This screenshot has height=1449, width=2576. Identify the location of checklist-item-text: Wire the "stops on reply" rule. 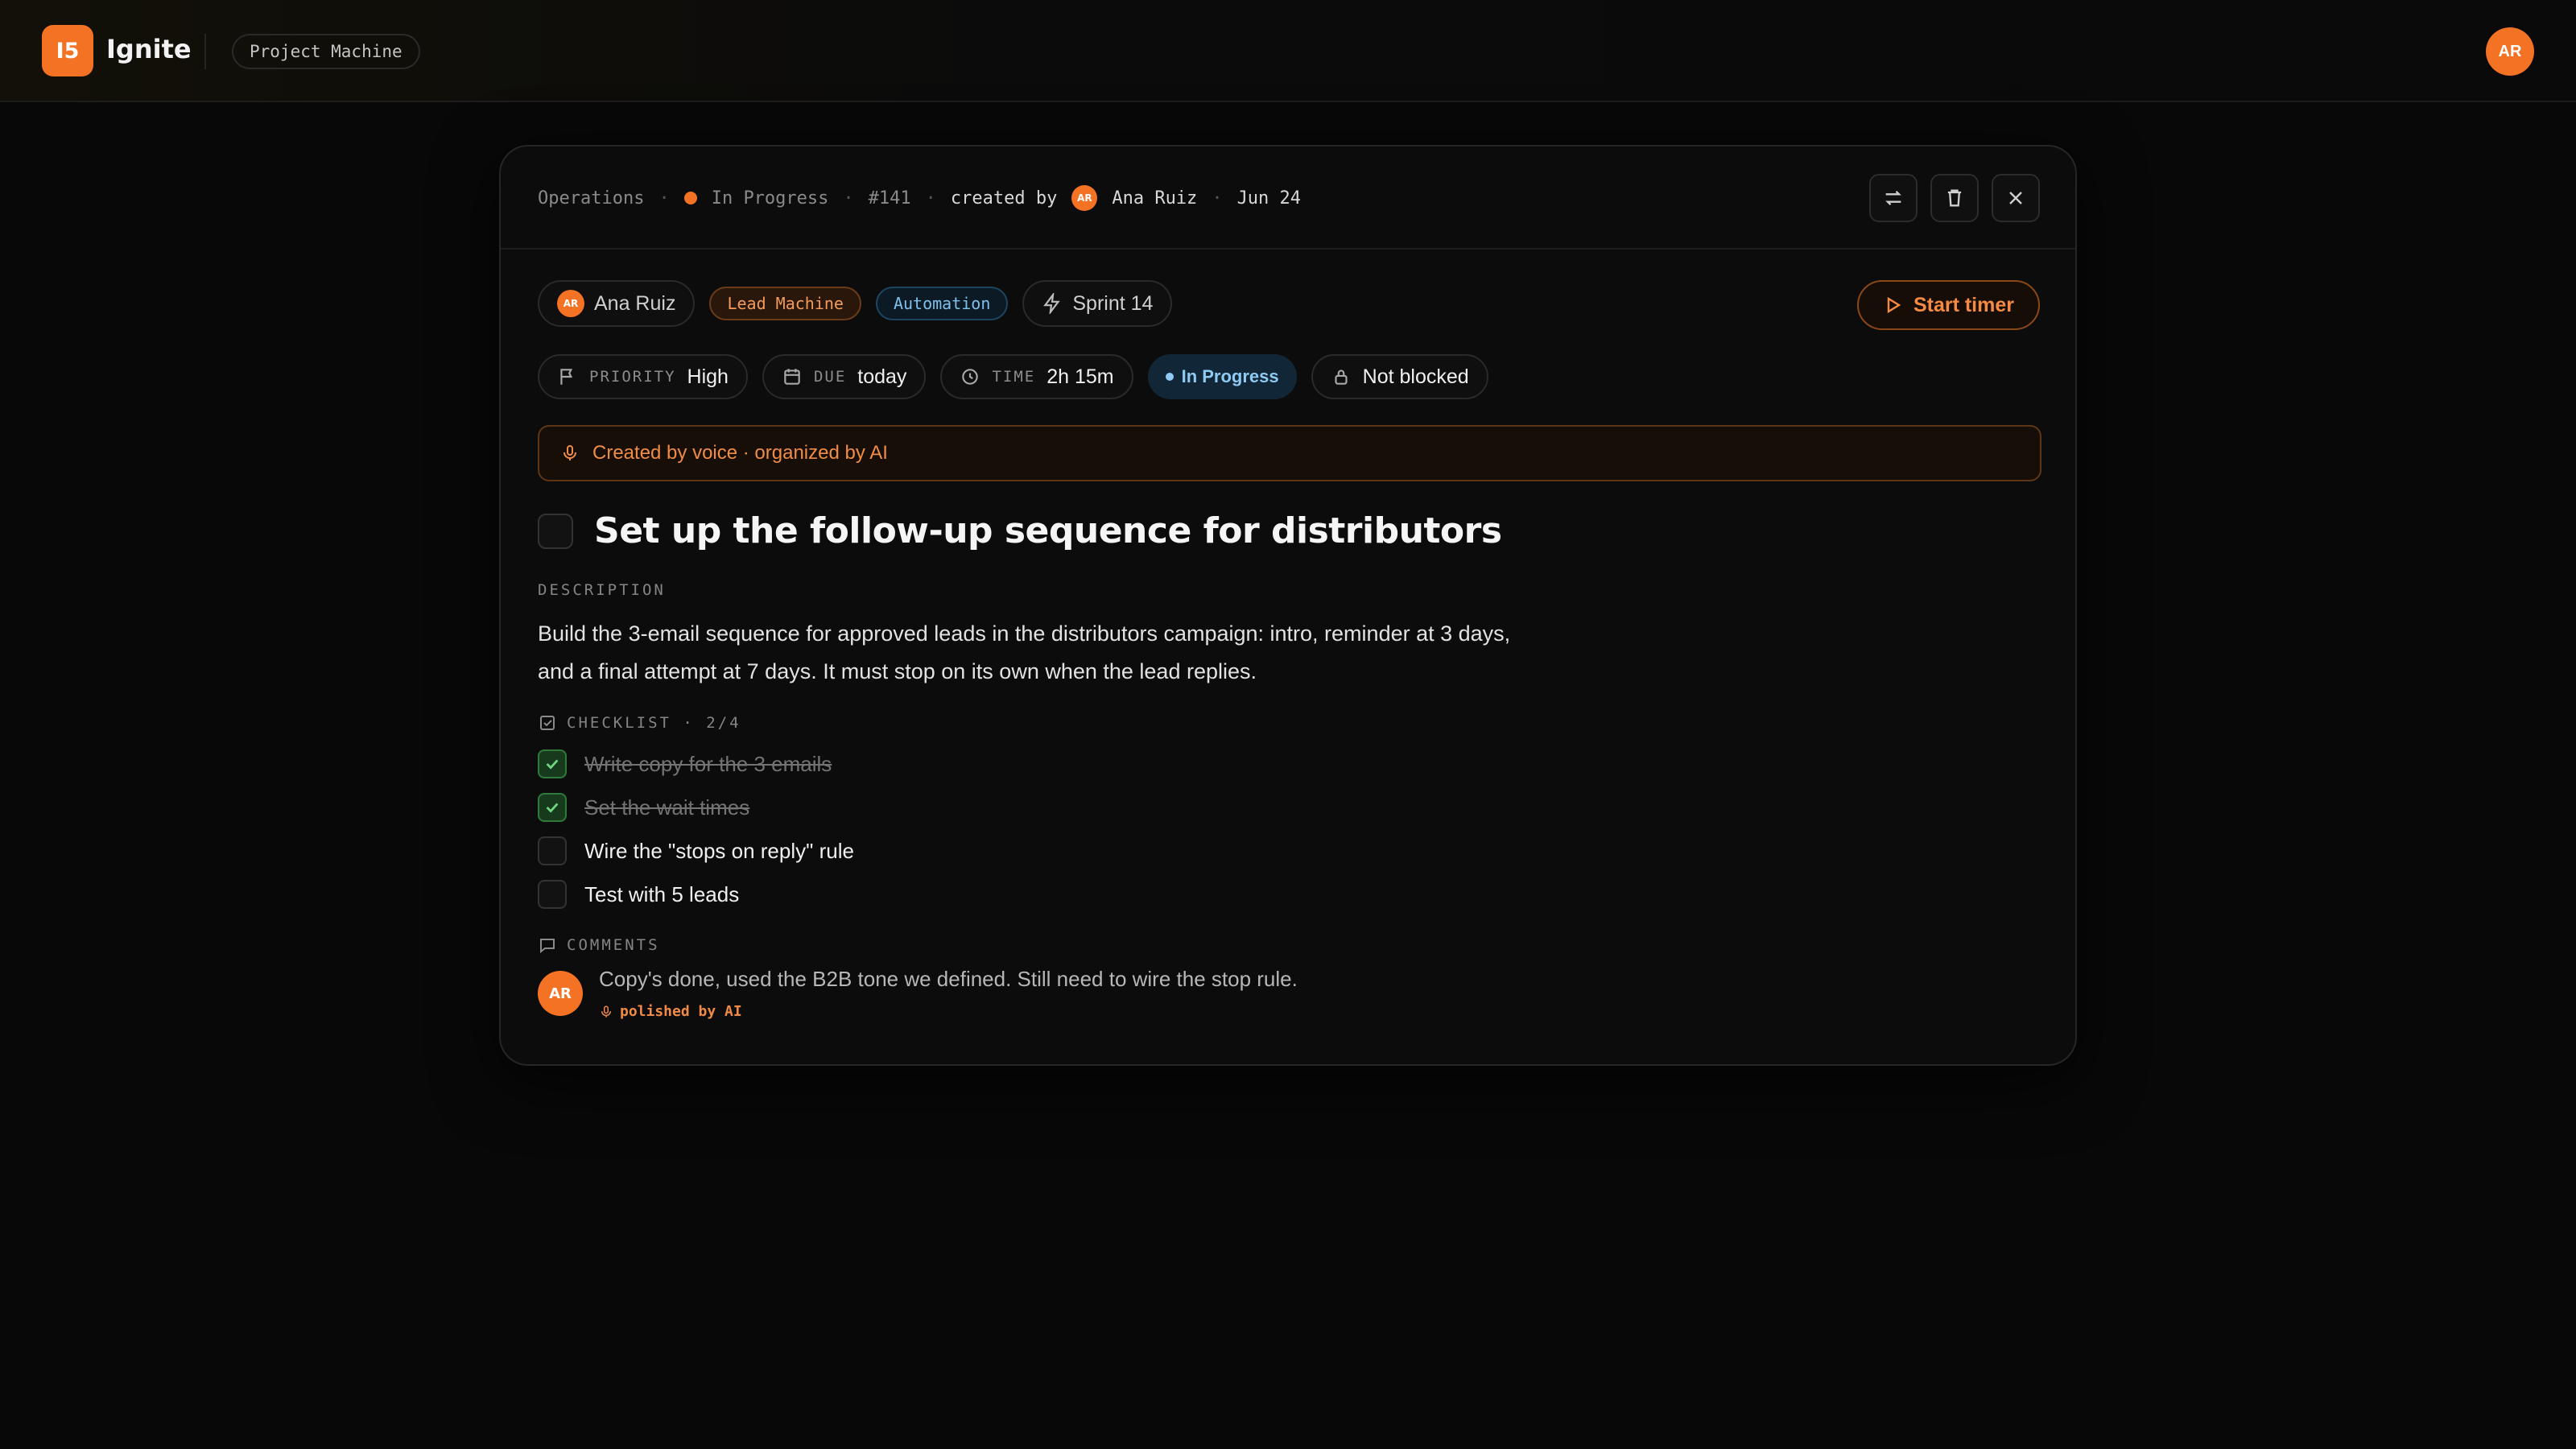
(719, 850).